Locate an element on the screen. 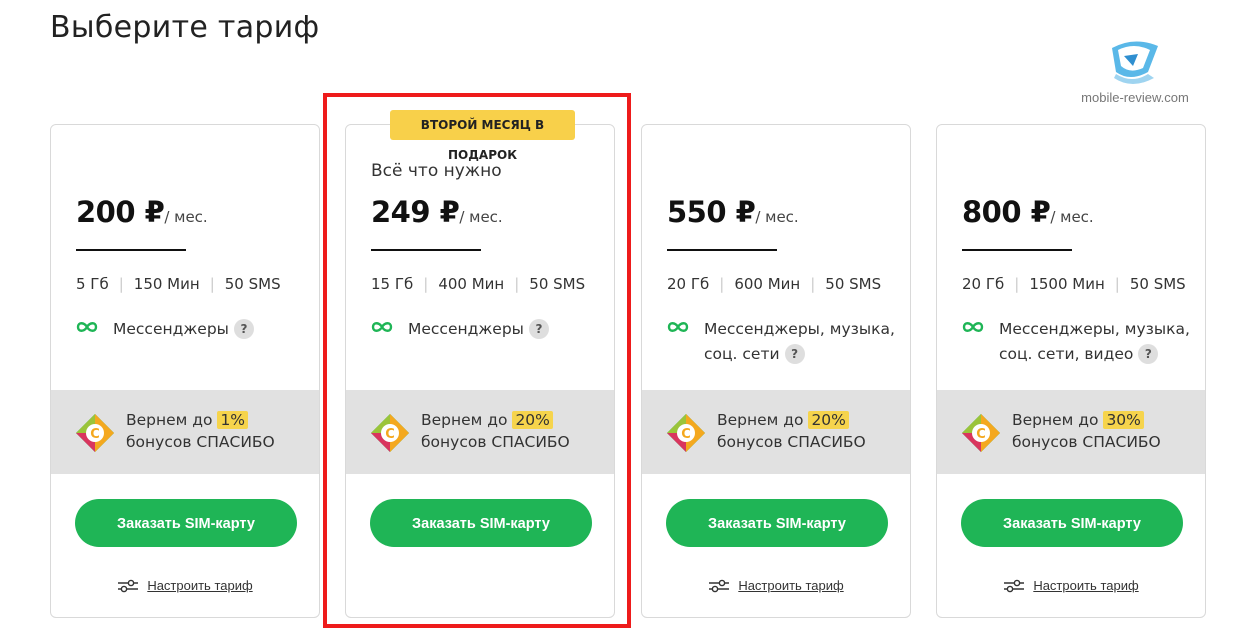 This screenshot has width=1236, height=631. plan-price: 800 ₽/ мес. is located at coordinates (1028, 212).